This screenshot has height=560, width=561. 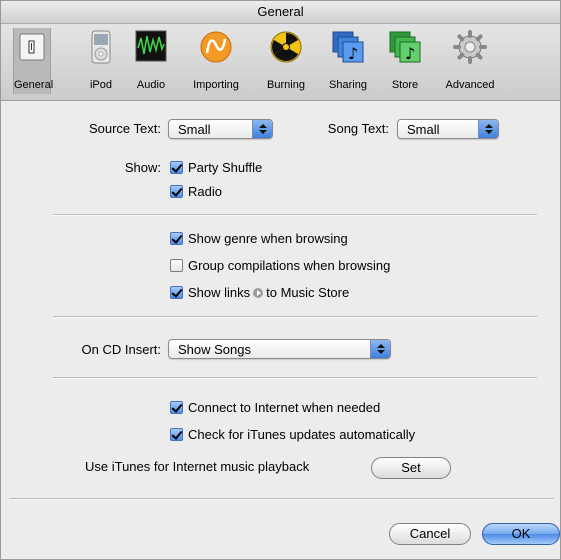 What do you see at coordinates (470, 85) in the screenshot?
I see `tab-advanced-label: Advanced` at bounding box center [470, 85].